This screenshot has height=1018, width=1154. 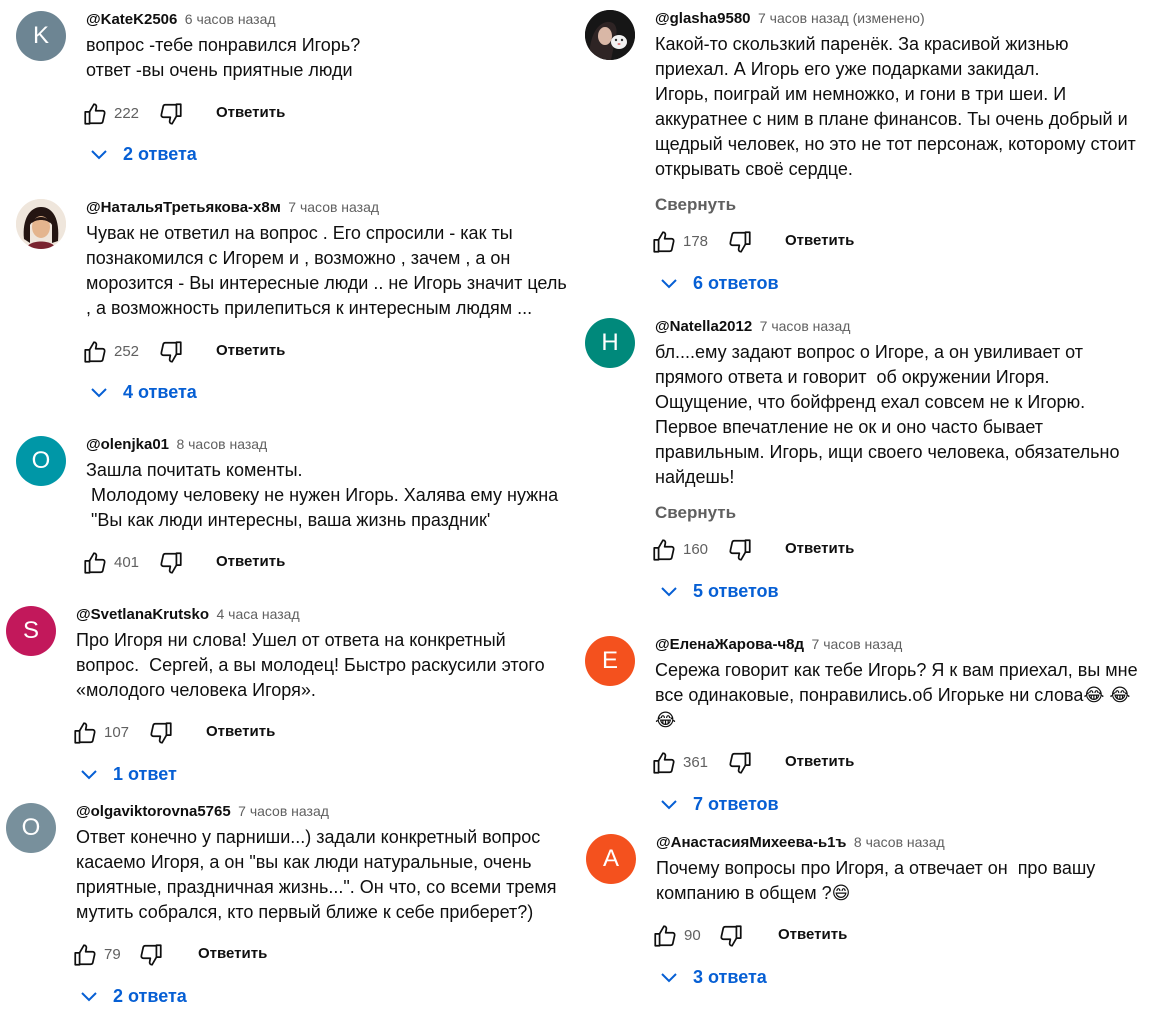 I want to click on avatar-letter: Е, so click(x=609, y=660).